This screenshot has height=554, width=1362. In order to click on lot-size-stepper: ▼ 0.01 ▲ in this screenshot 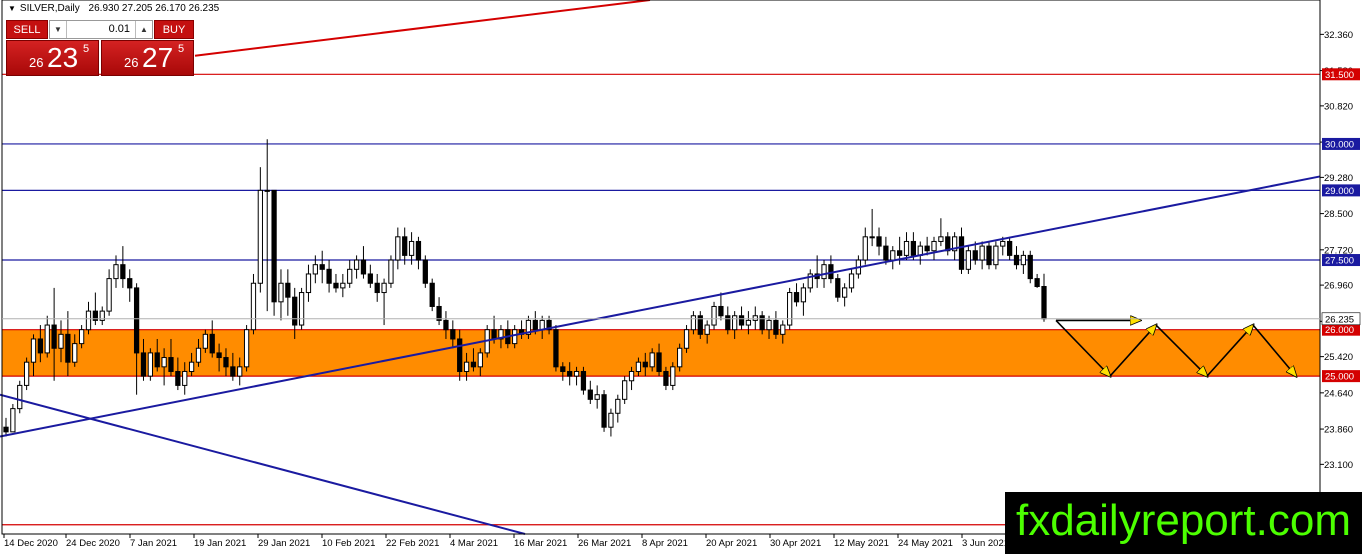, I will do `click(101, 29)`.